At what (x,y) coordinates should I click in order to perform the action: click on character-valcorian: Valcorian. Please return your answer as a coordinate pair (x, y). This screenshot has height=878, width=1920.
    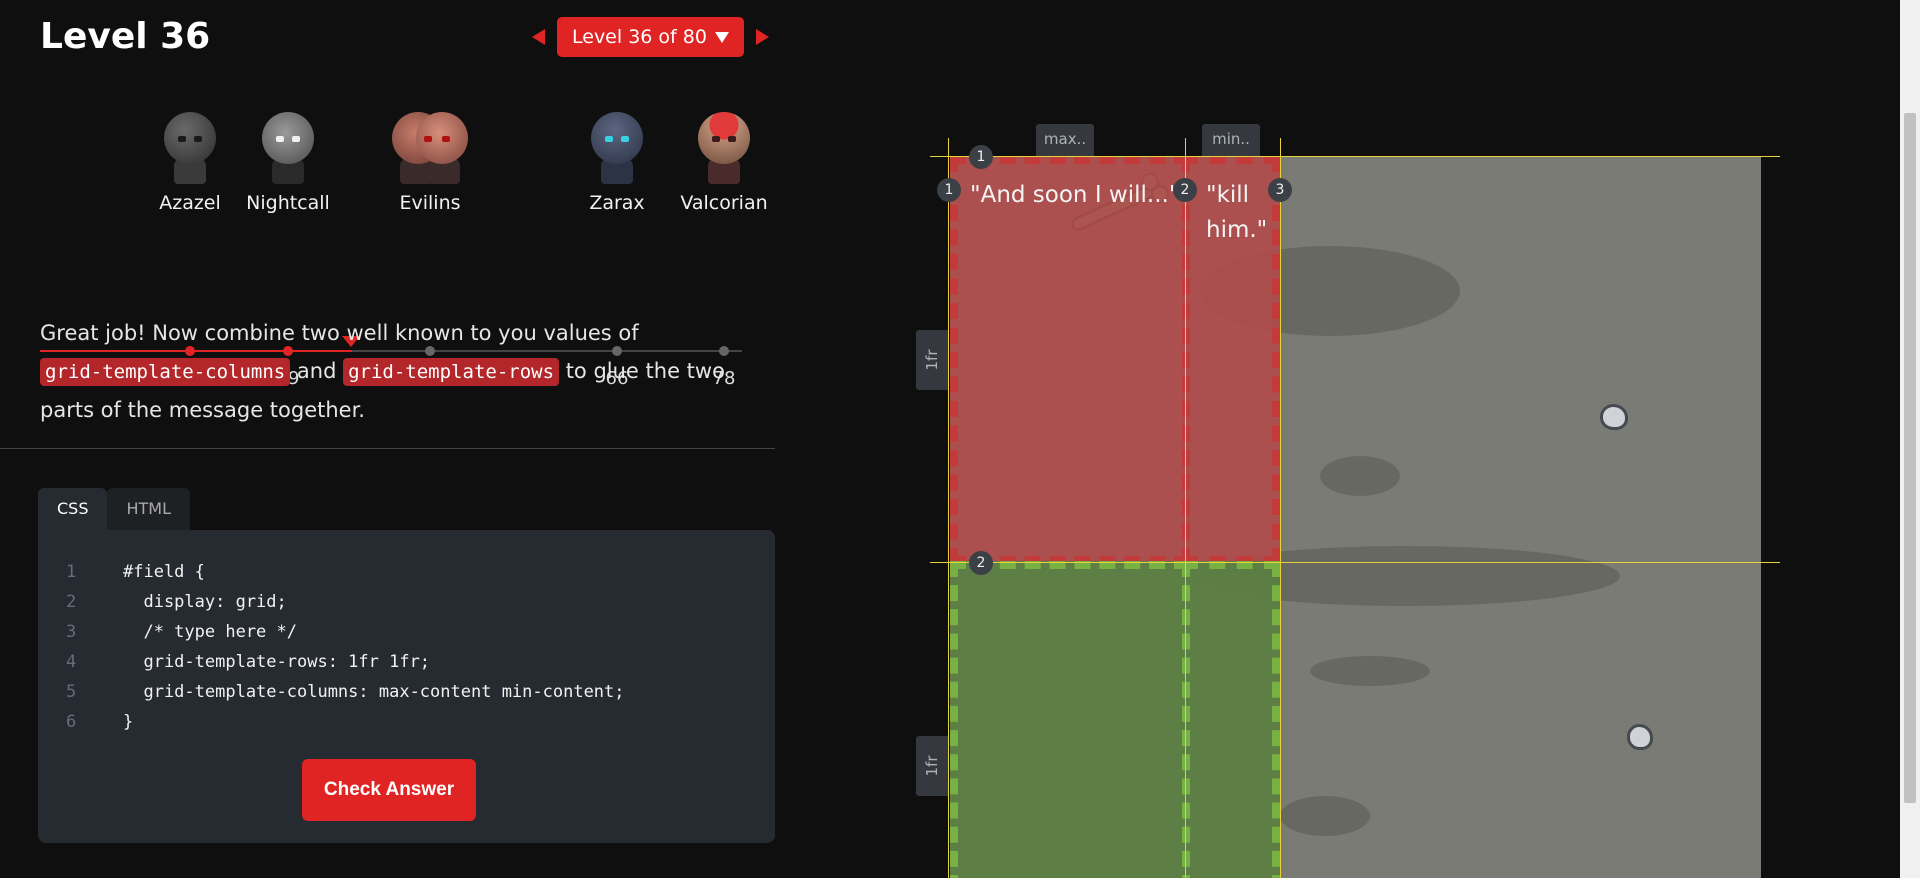
    Looking at the image, I should click on (724, 162).